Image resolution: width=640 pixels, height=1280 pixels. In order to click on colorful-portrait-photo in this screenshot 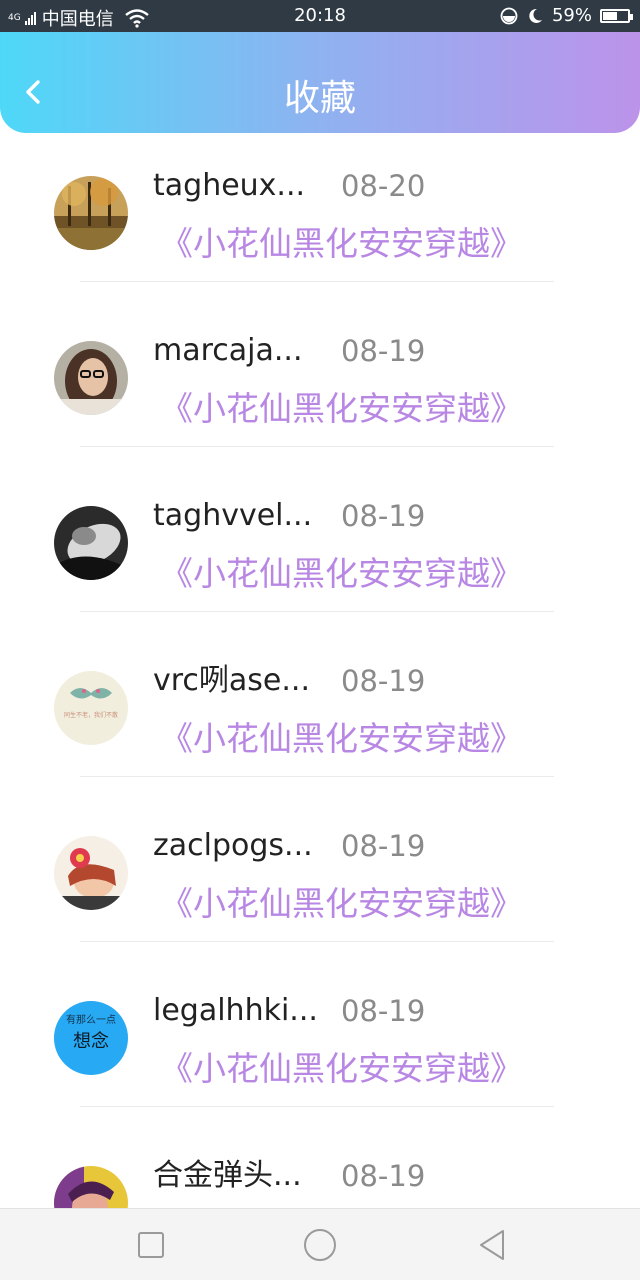, I will do `click(91, 1187)`.